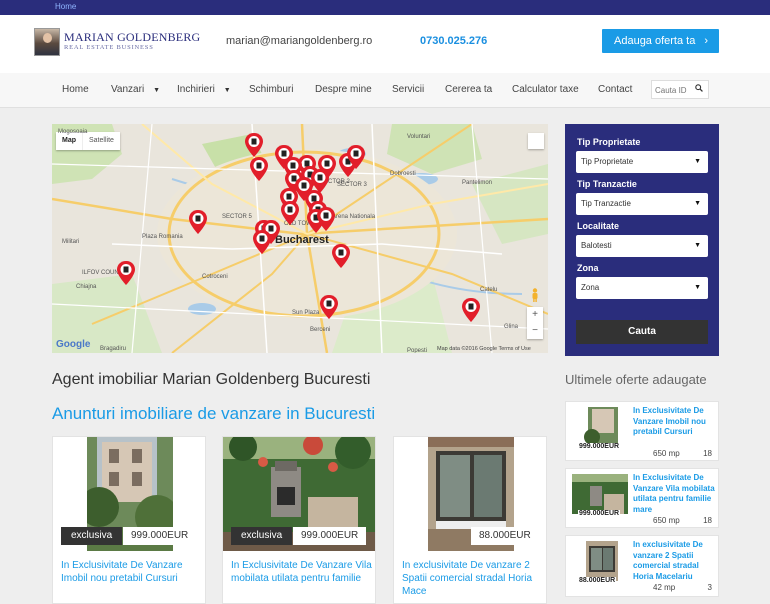 The width and height of the screenshot is (770, 604). I want to click on listing-price: 88.000EUR, so click(505, 536).